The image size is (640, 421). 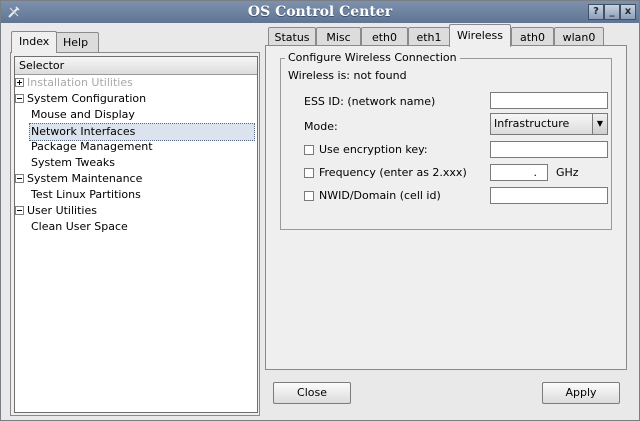 I want to click on tab-eth0: eth0, so click(x=384, y=37).